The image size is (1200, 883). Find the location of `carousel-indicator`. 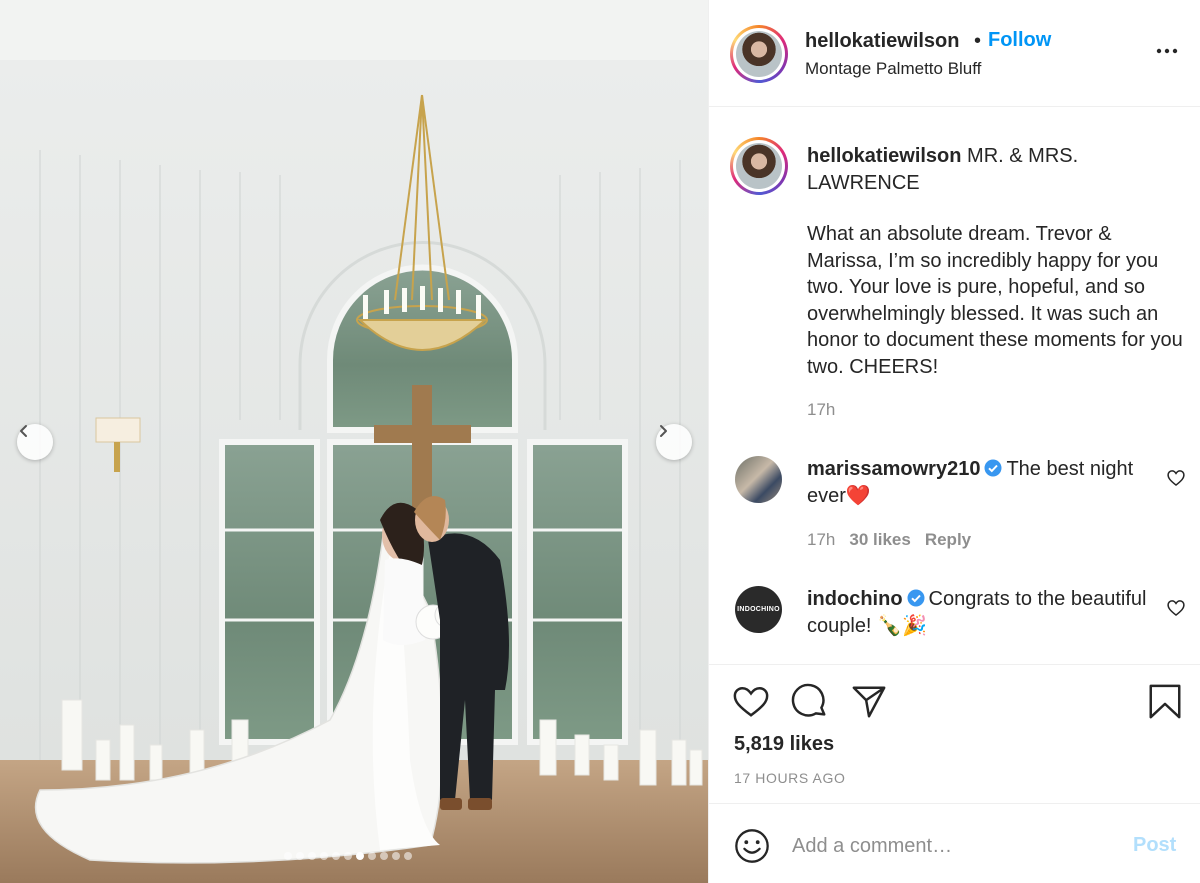

carousel-indicator is located at coordinates (348, 856).